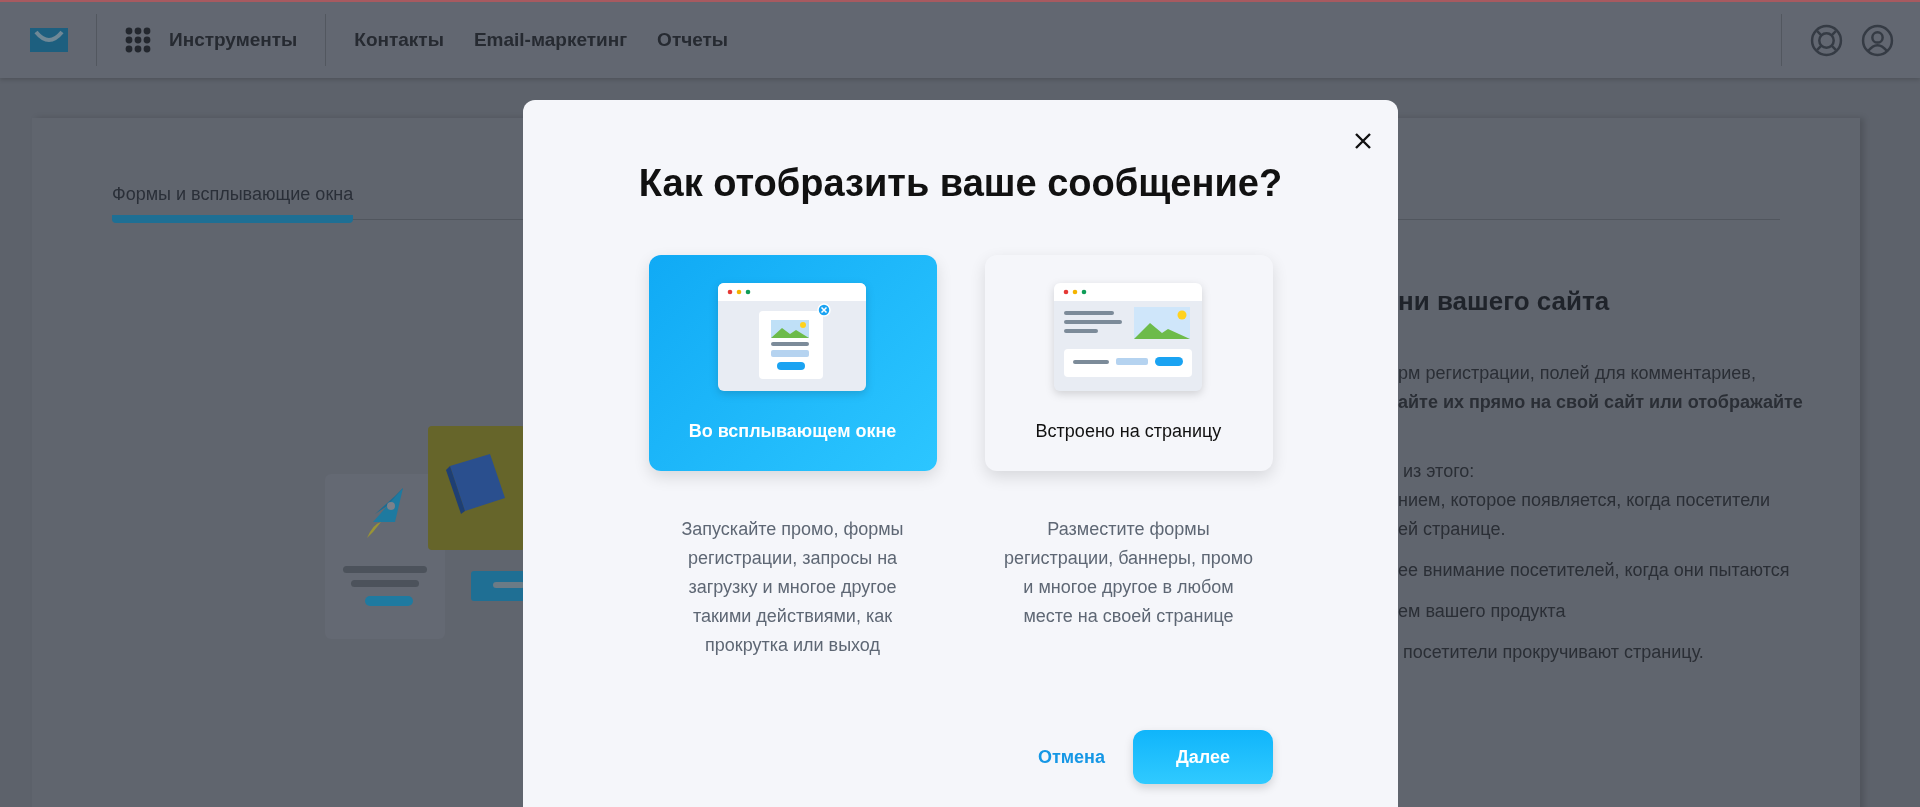 The width and height of the screenshot is (1920, 807). I want to click on cancel-button: Отмена, so click(1071, 757).